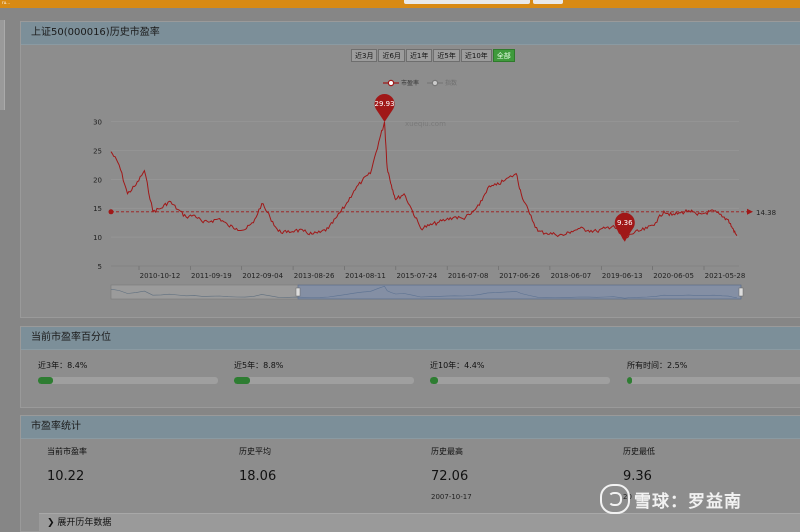  What do you see at coordinates (416, 276) in the screenshot?
I see `x-tick-label-5: 2015-07-24` at bounding box center [416, 276].